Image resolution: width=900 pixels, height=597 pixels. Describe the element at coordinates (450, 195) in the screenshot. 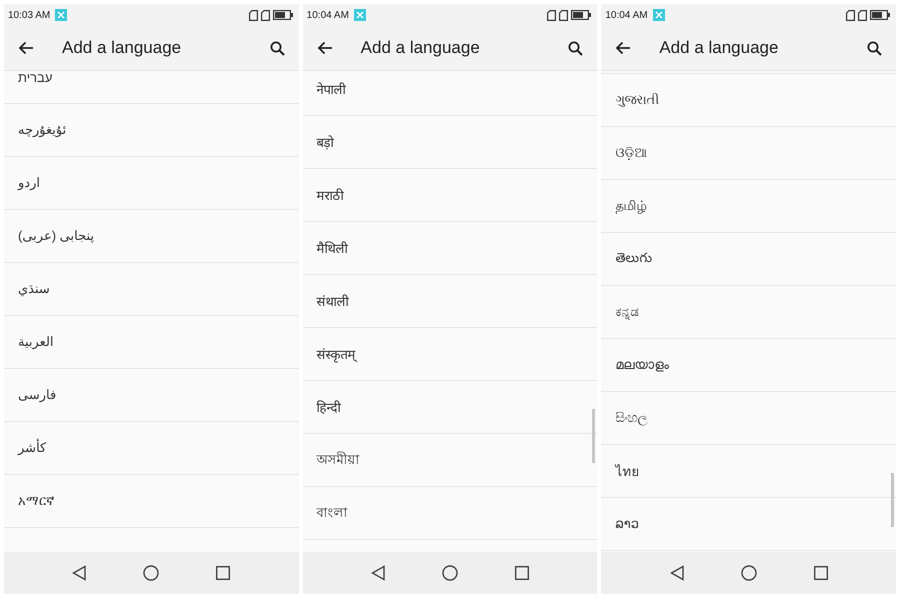

I see `language-item: मराठी` at that location.